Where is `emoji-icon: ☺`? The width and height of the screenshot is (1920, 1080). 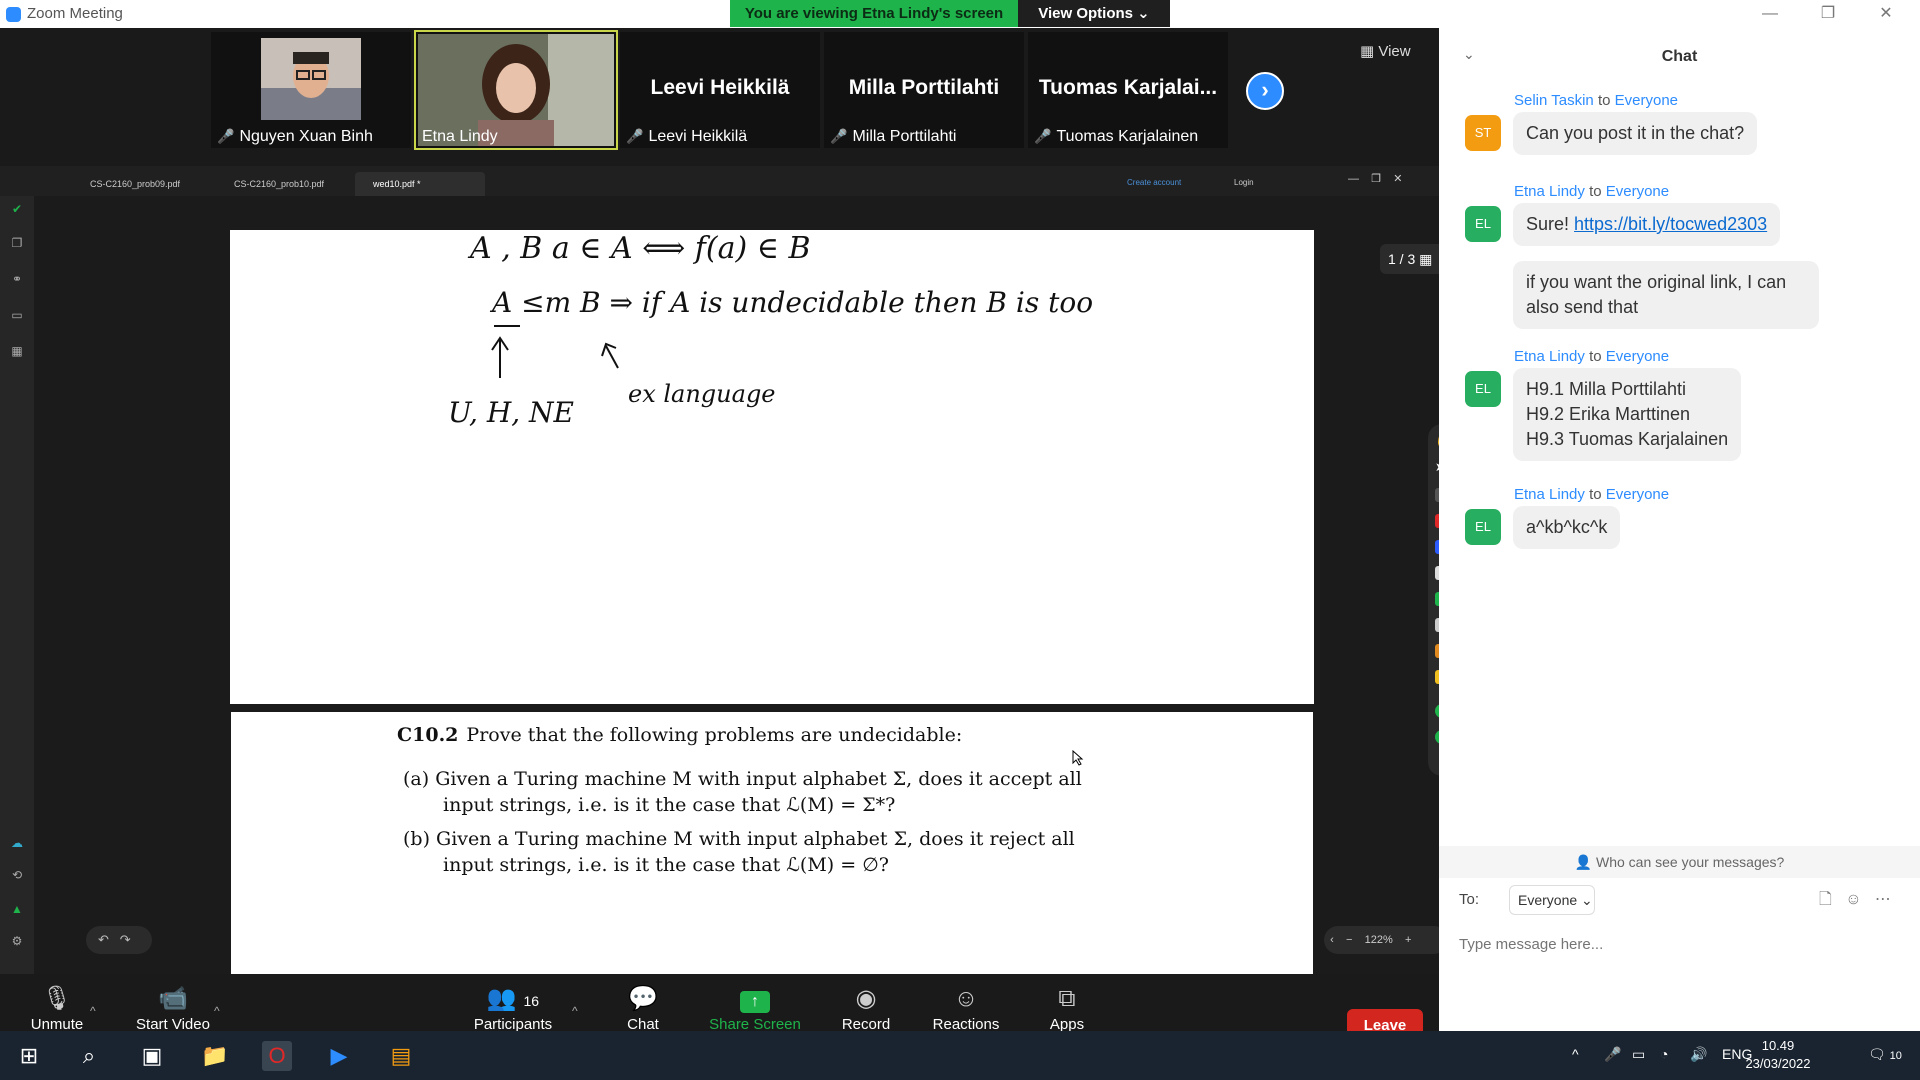
emoji-icon: ☺ is located at coordinates (1853, 899).